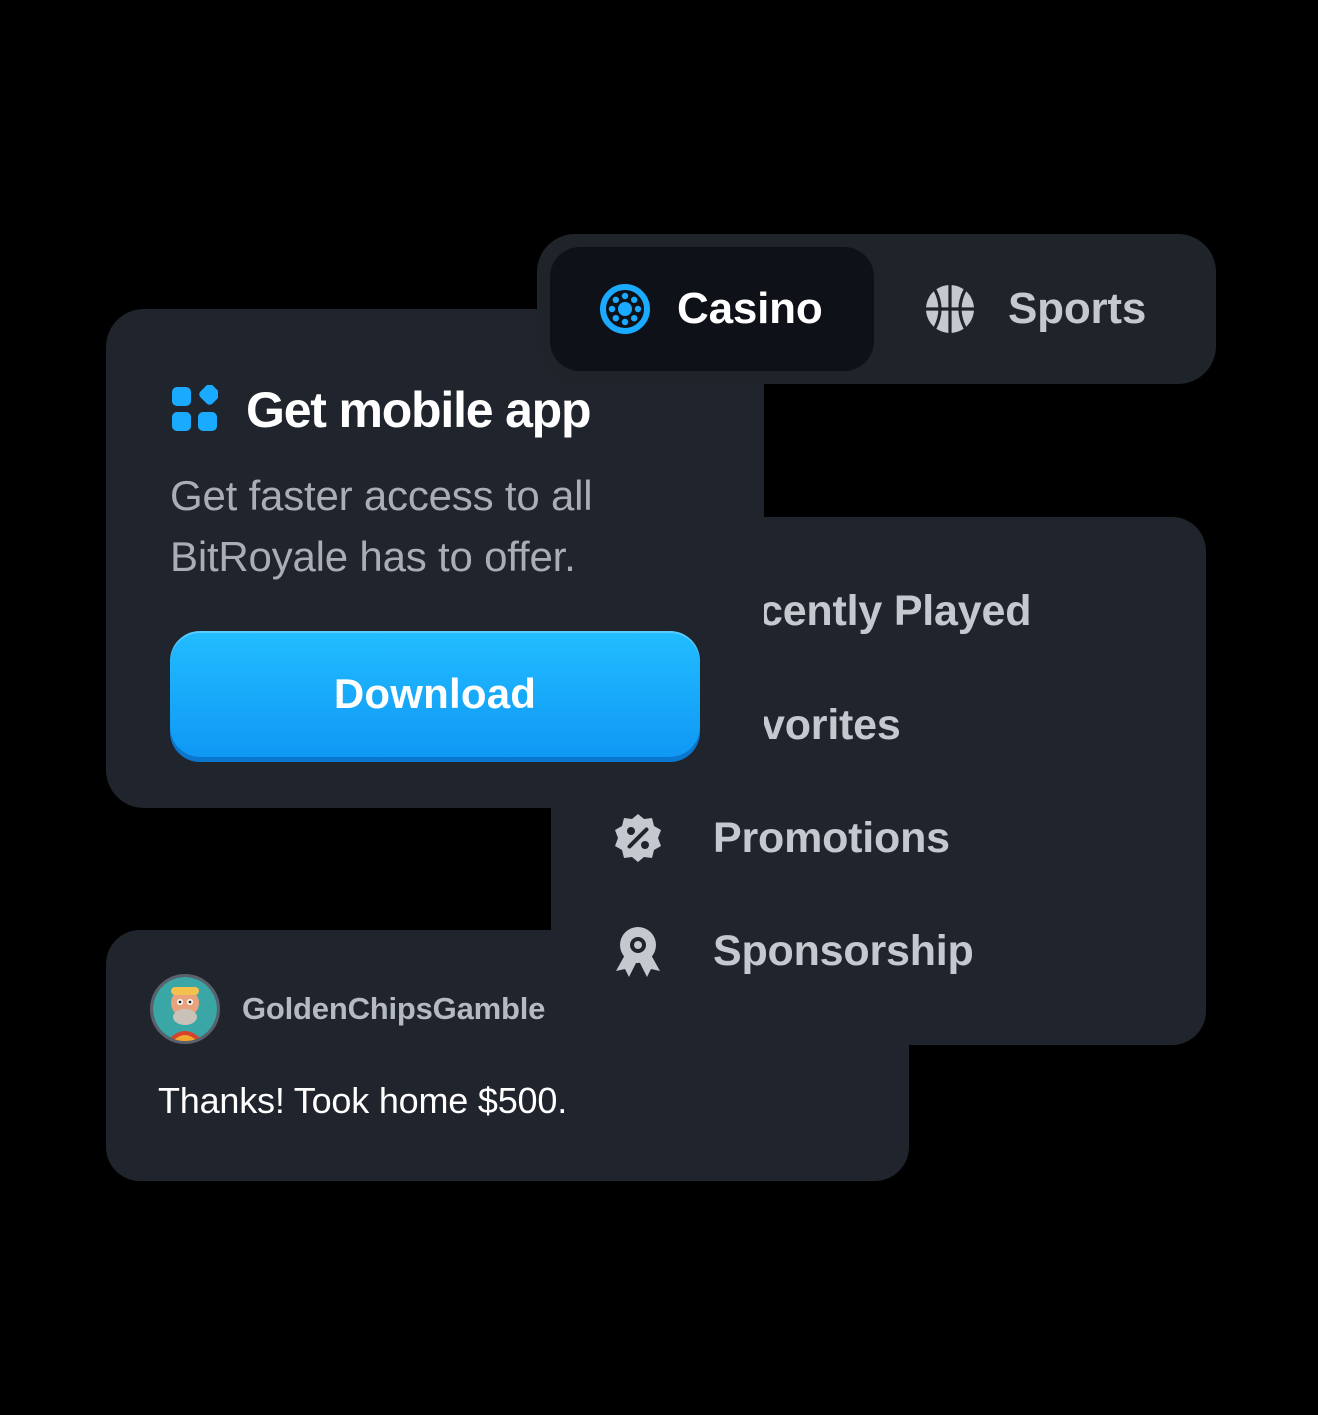 The height and width of the screenshot is (1415, 1318). Describe the element at coordinates (1077, 308) in the screenshot. I see `tab-label: Sports` at that location.